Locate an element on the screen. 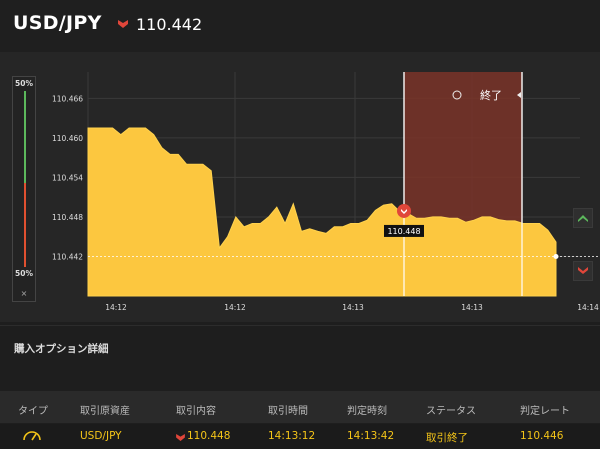  low-button is located at coordinates (583, 271).